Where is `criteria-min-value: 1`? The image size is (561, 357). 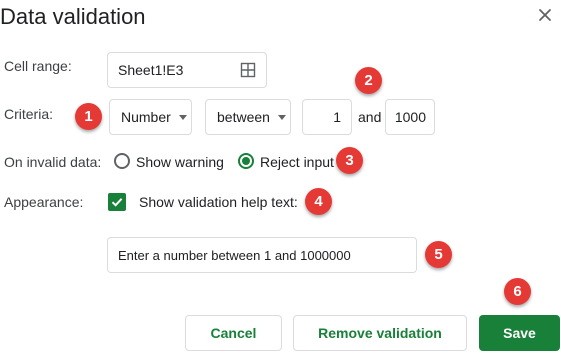
criteria-min-value: 1 is located at coordinates (337, 117).